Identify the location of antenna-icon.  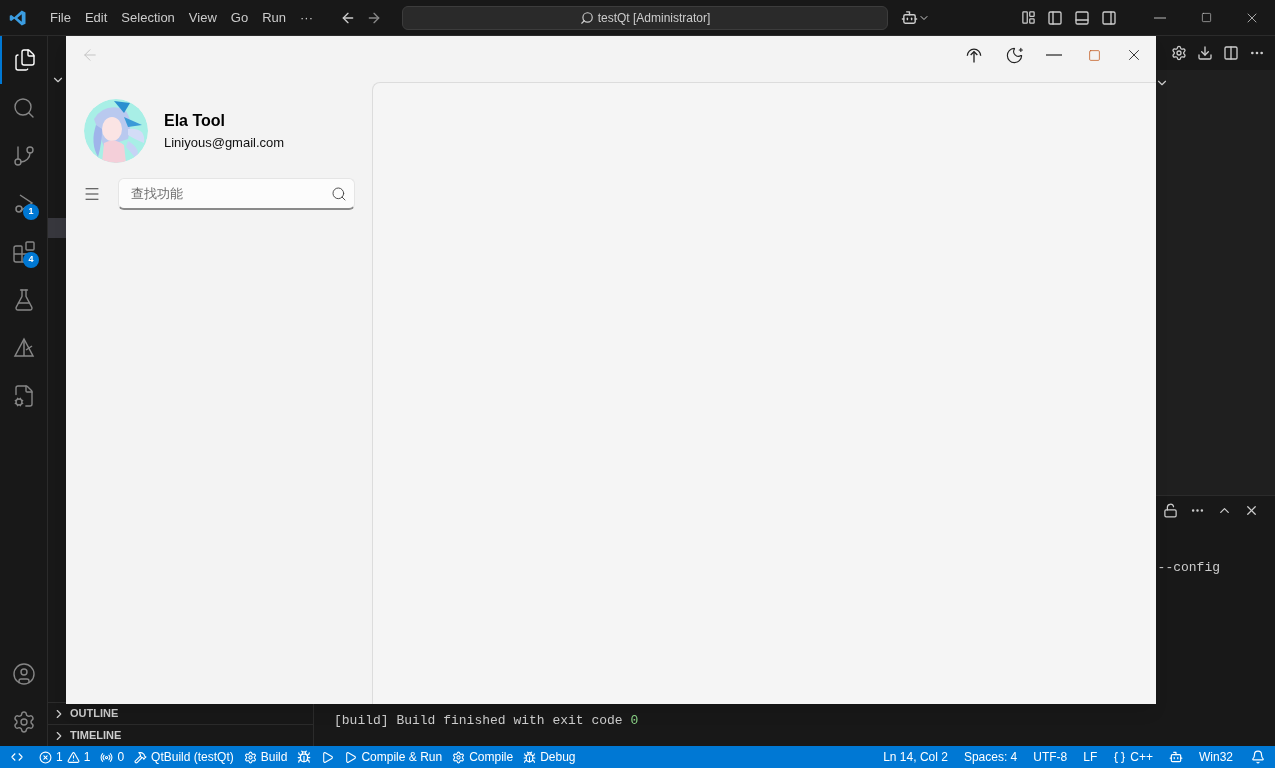
(107, 757).